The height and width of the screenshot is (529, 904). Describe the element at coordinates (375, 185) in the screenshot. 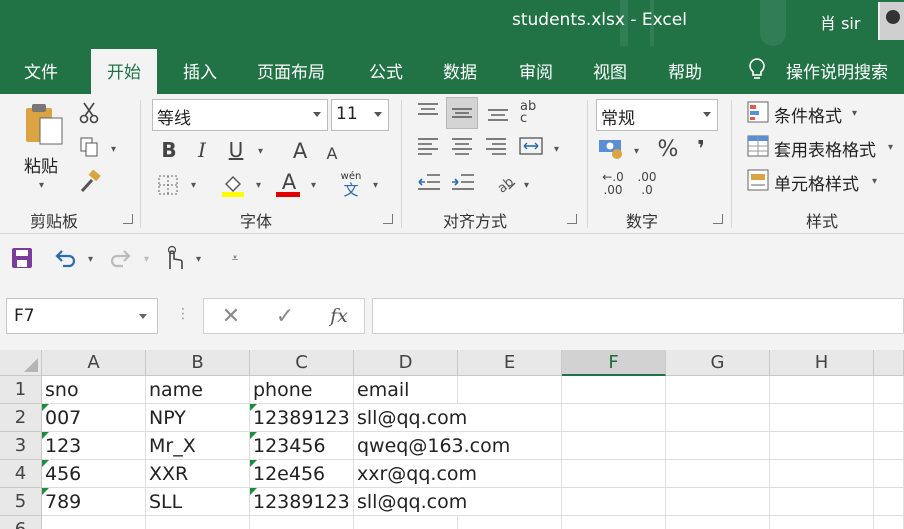

I see `phonetic-chevron-down-icon: ▾` at that location.